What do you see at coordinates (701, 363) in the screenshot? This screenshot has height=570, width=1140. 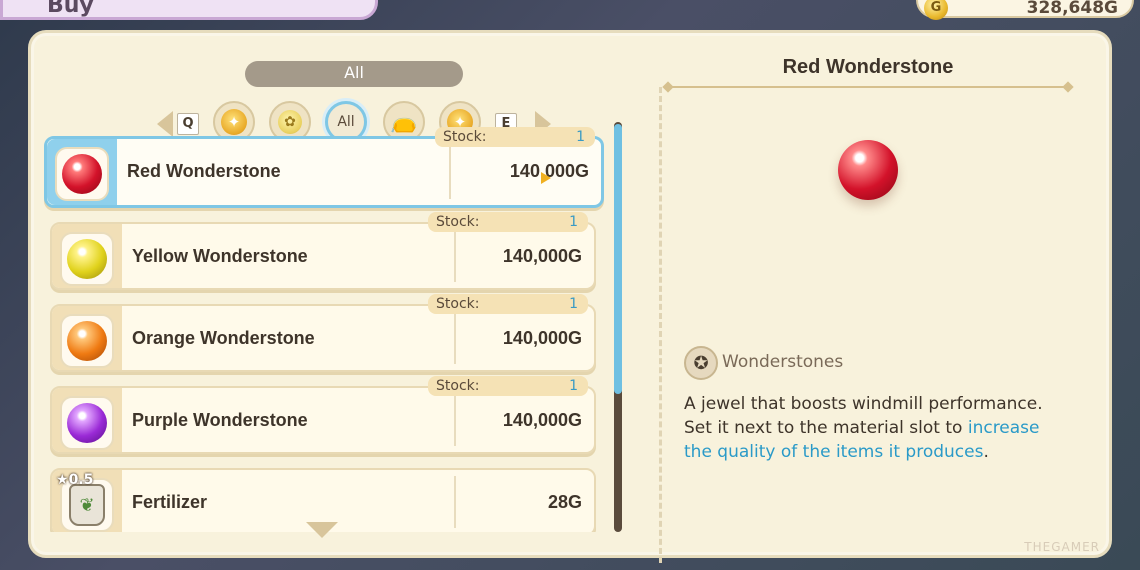 I see `wonderstones-category-icon: ✪` at bounding box center [701, 363].